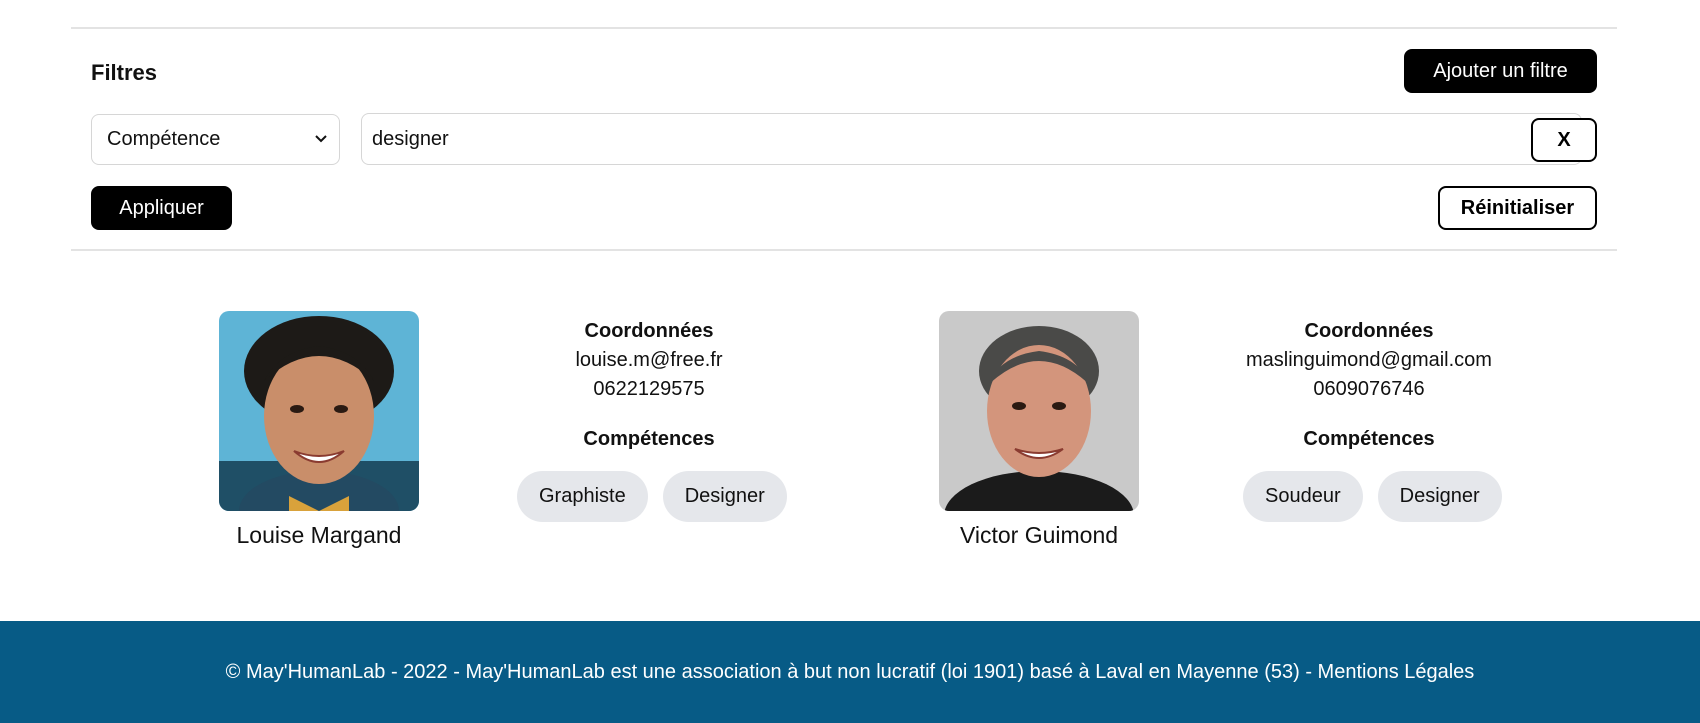 Image resolution: width=1700 pixels, height=723 pixels. What do you see at coordinates (582, 496) in the screenshot?
I see `skill-chip: Graphiste` at bounding box center [582, 496].